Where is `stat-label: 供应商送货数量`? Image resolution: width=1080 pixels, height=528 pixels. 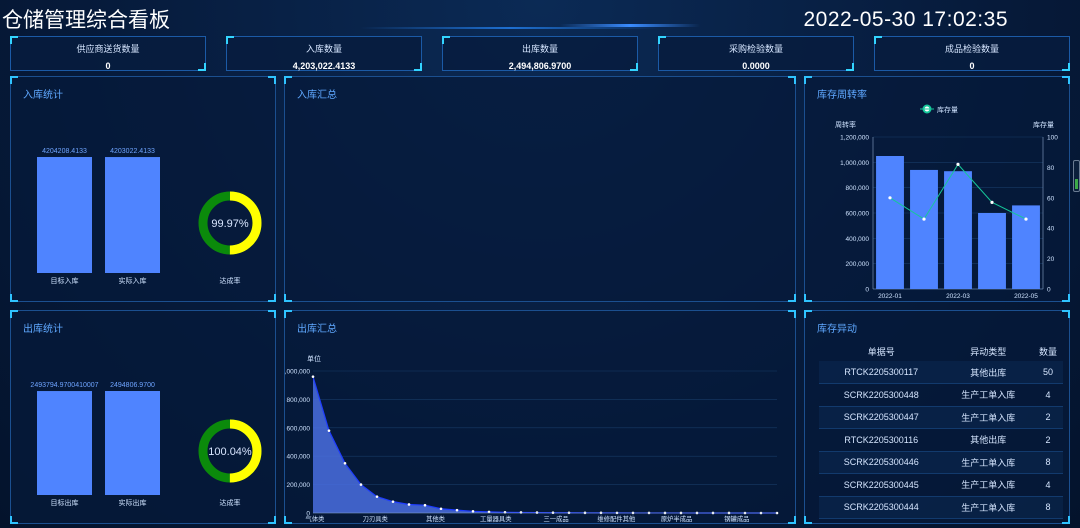
stat-label: 供应商送货数量 is located at coordinates (108, 49).